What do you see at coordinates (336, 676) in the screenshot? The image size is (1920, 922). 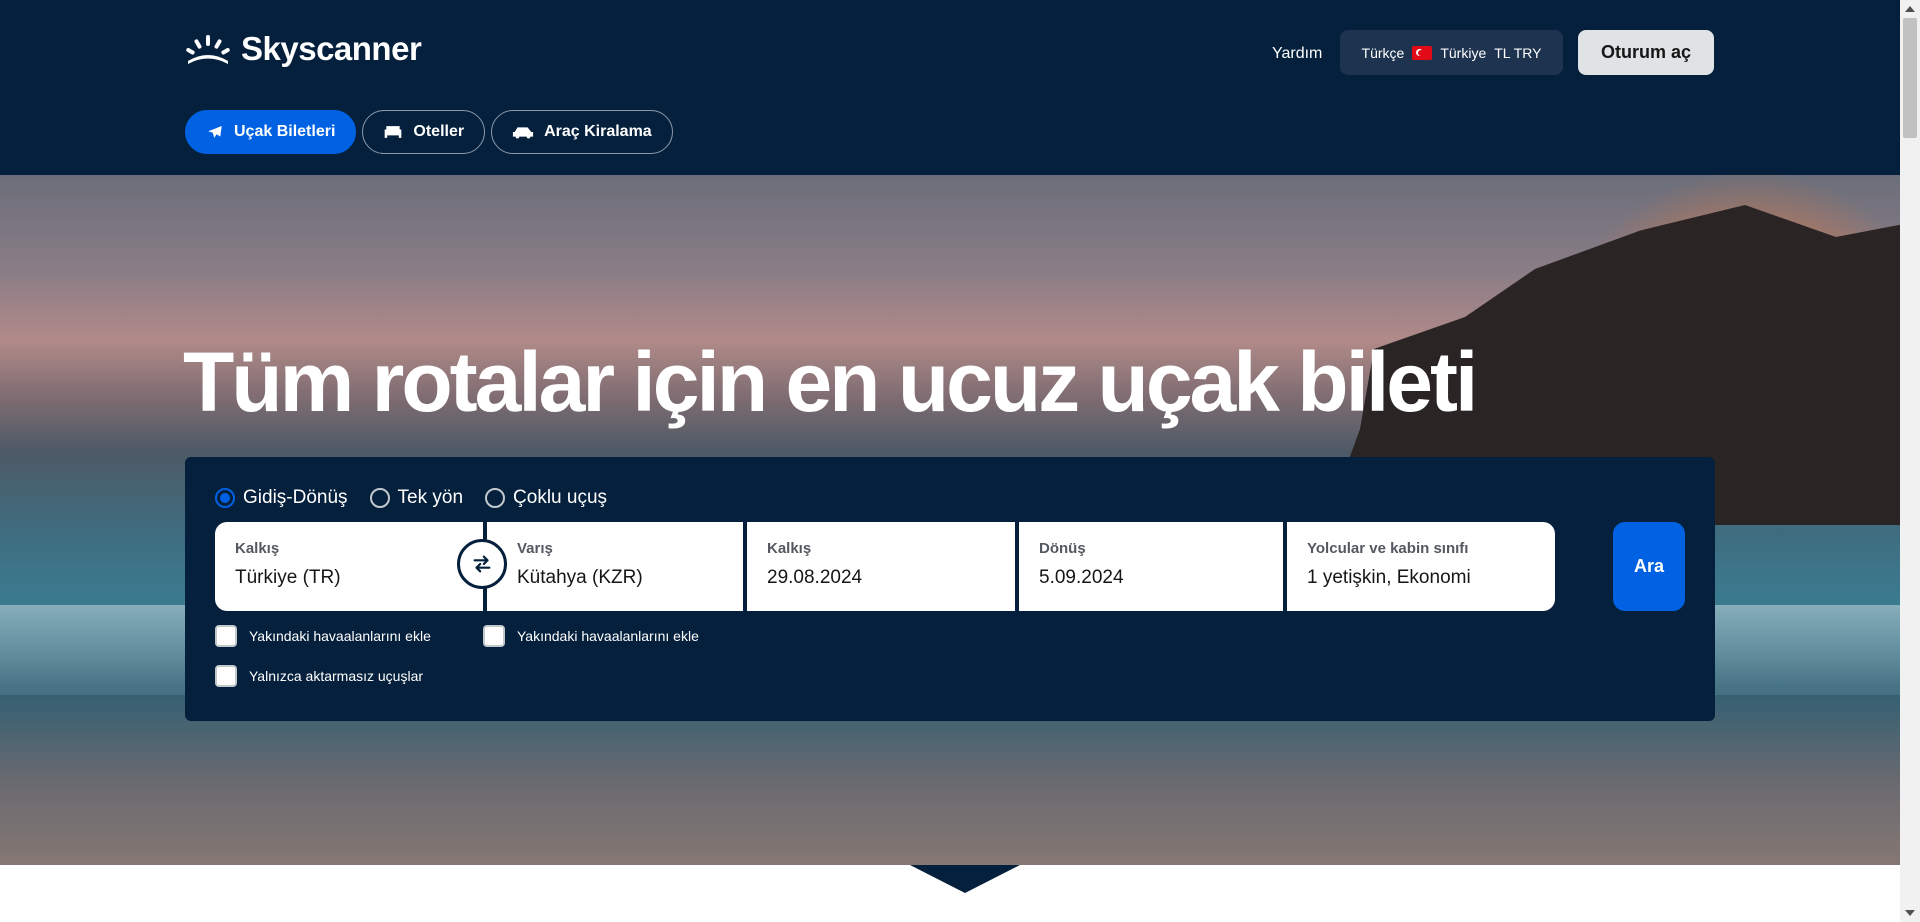 I see `checkbox-label: Yalnızca aktarmasız uçuşlar` at bounding box center [336, 676].